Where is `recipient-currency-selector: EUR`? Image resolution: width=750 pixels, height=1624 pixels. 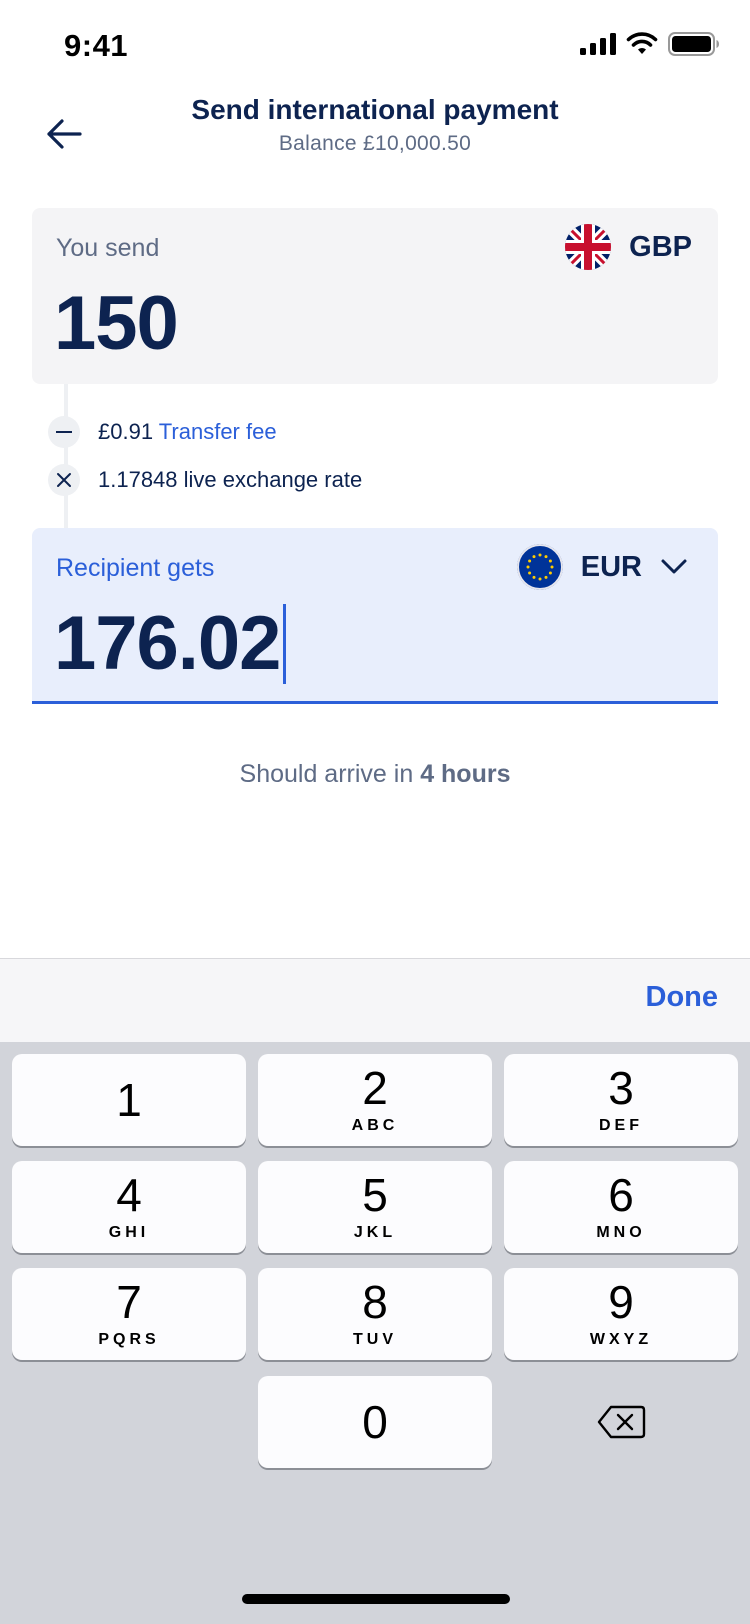
recipient-currency-selector: EUR is located at coordinates (602, 567).